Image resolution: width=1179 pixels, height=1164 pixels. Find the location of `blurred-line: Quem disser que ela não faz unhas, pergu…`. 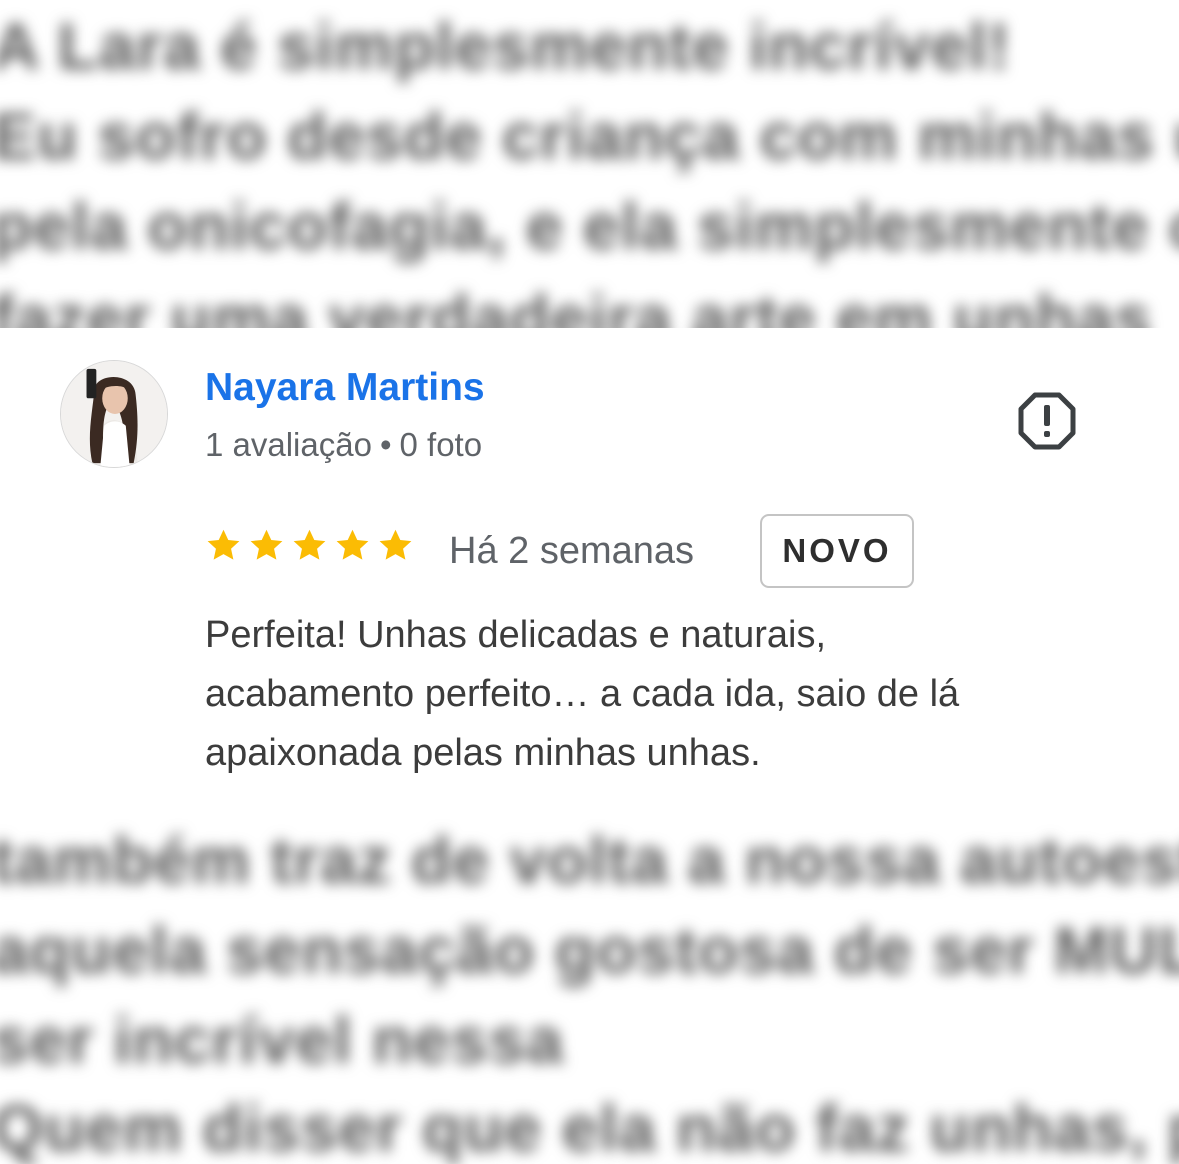

blurred-line: Quem disser que ela não faz unhas, pergu… is located at coordinates (589, 1127).